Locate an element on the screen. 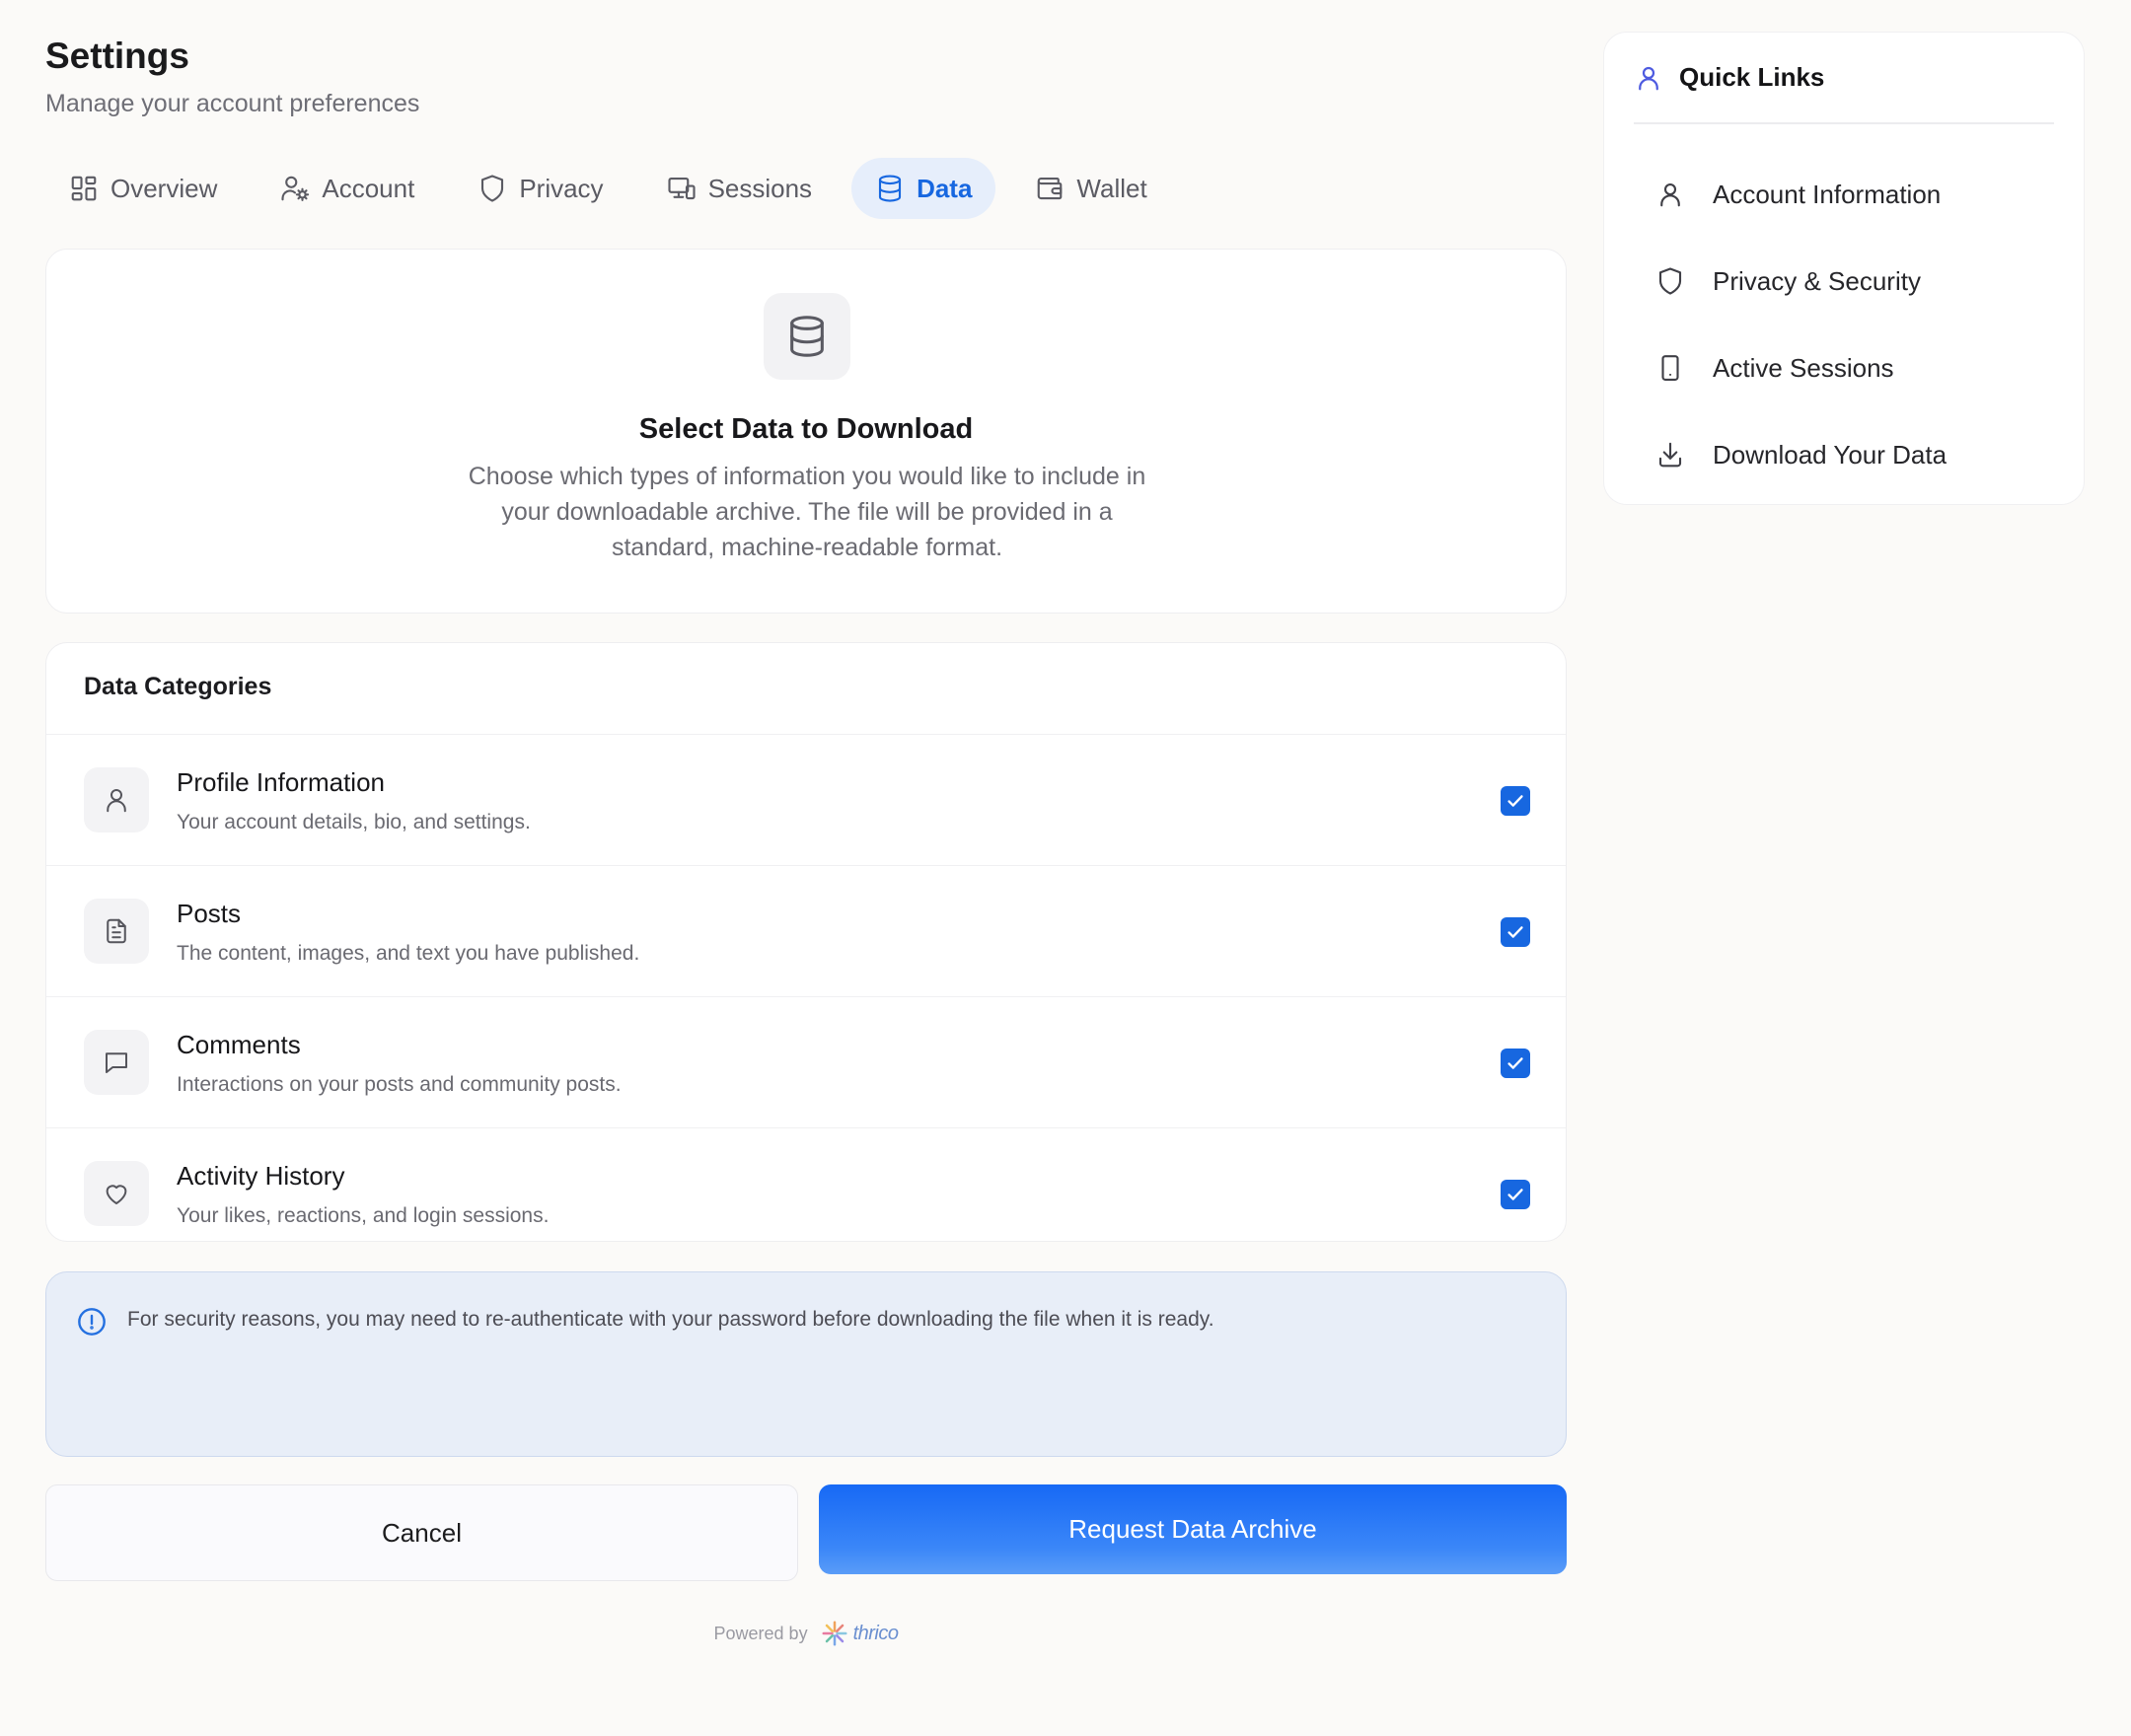  tab-label: Sessions is located at coordinates (760, 188).